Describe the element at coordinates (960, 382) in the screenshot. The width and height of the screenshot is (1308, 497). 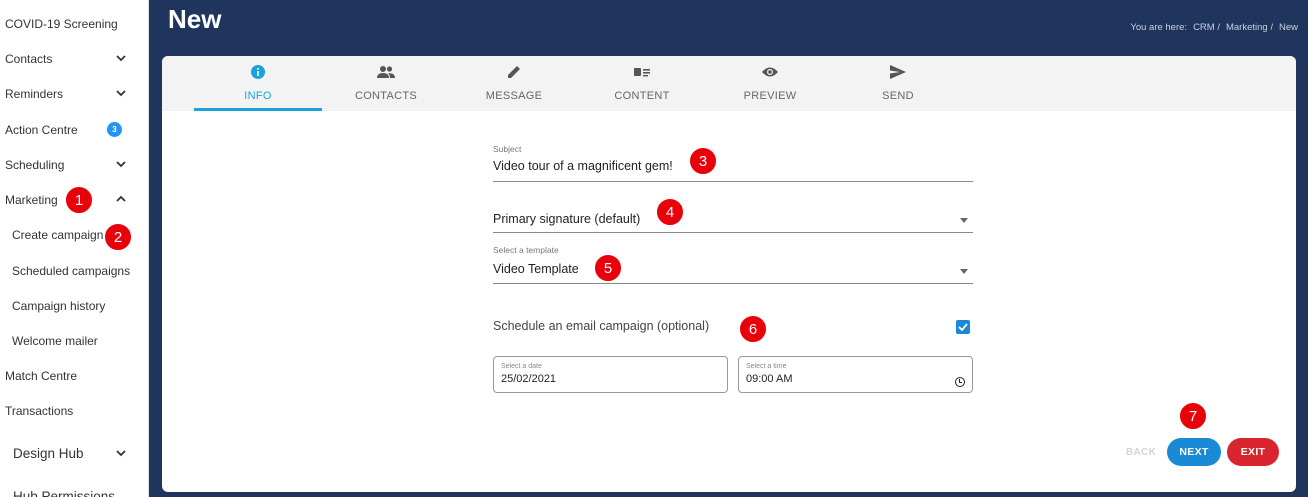
I see `clock-icon` at that location.